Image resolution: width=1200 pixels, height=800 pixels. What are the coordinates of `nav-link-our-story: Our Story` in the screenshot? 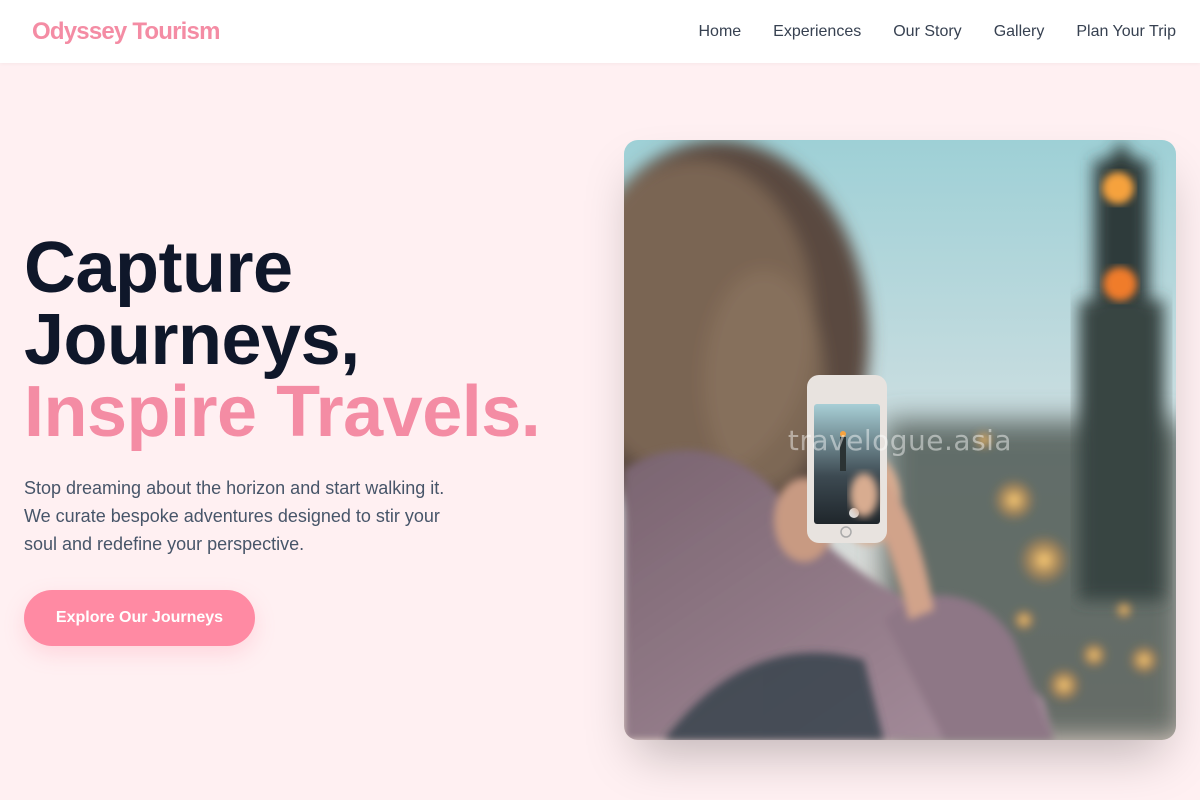 It's located at (927, 32).